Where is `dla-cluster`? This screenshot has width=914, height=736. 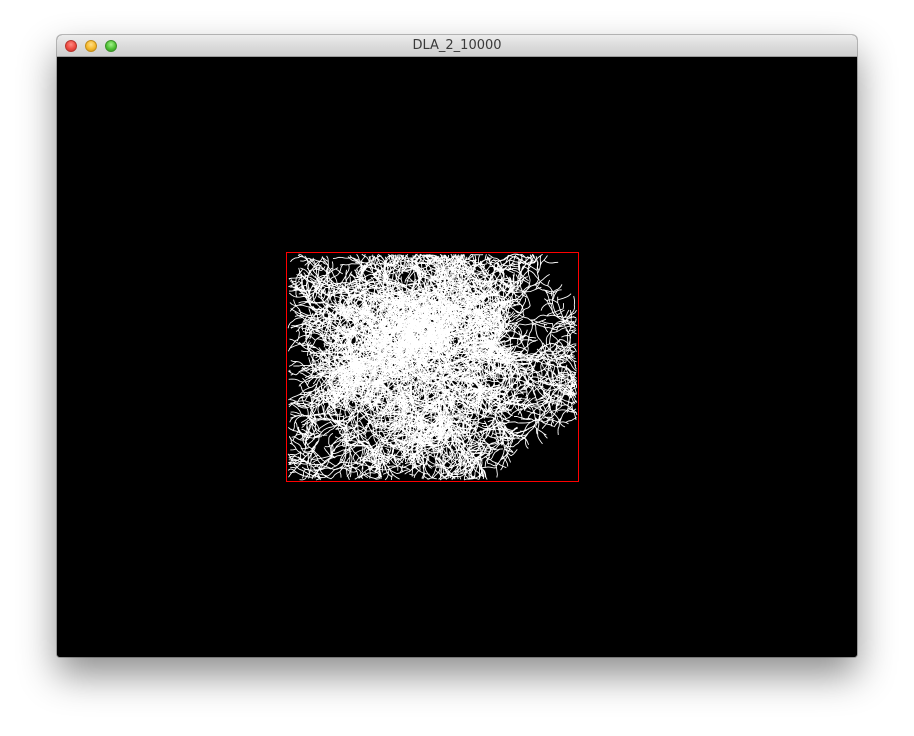 dla-cluster is located at coordinates (432, 367).